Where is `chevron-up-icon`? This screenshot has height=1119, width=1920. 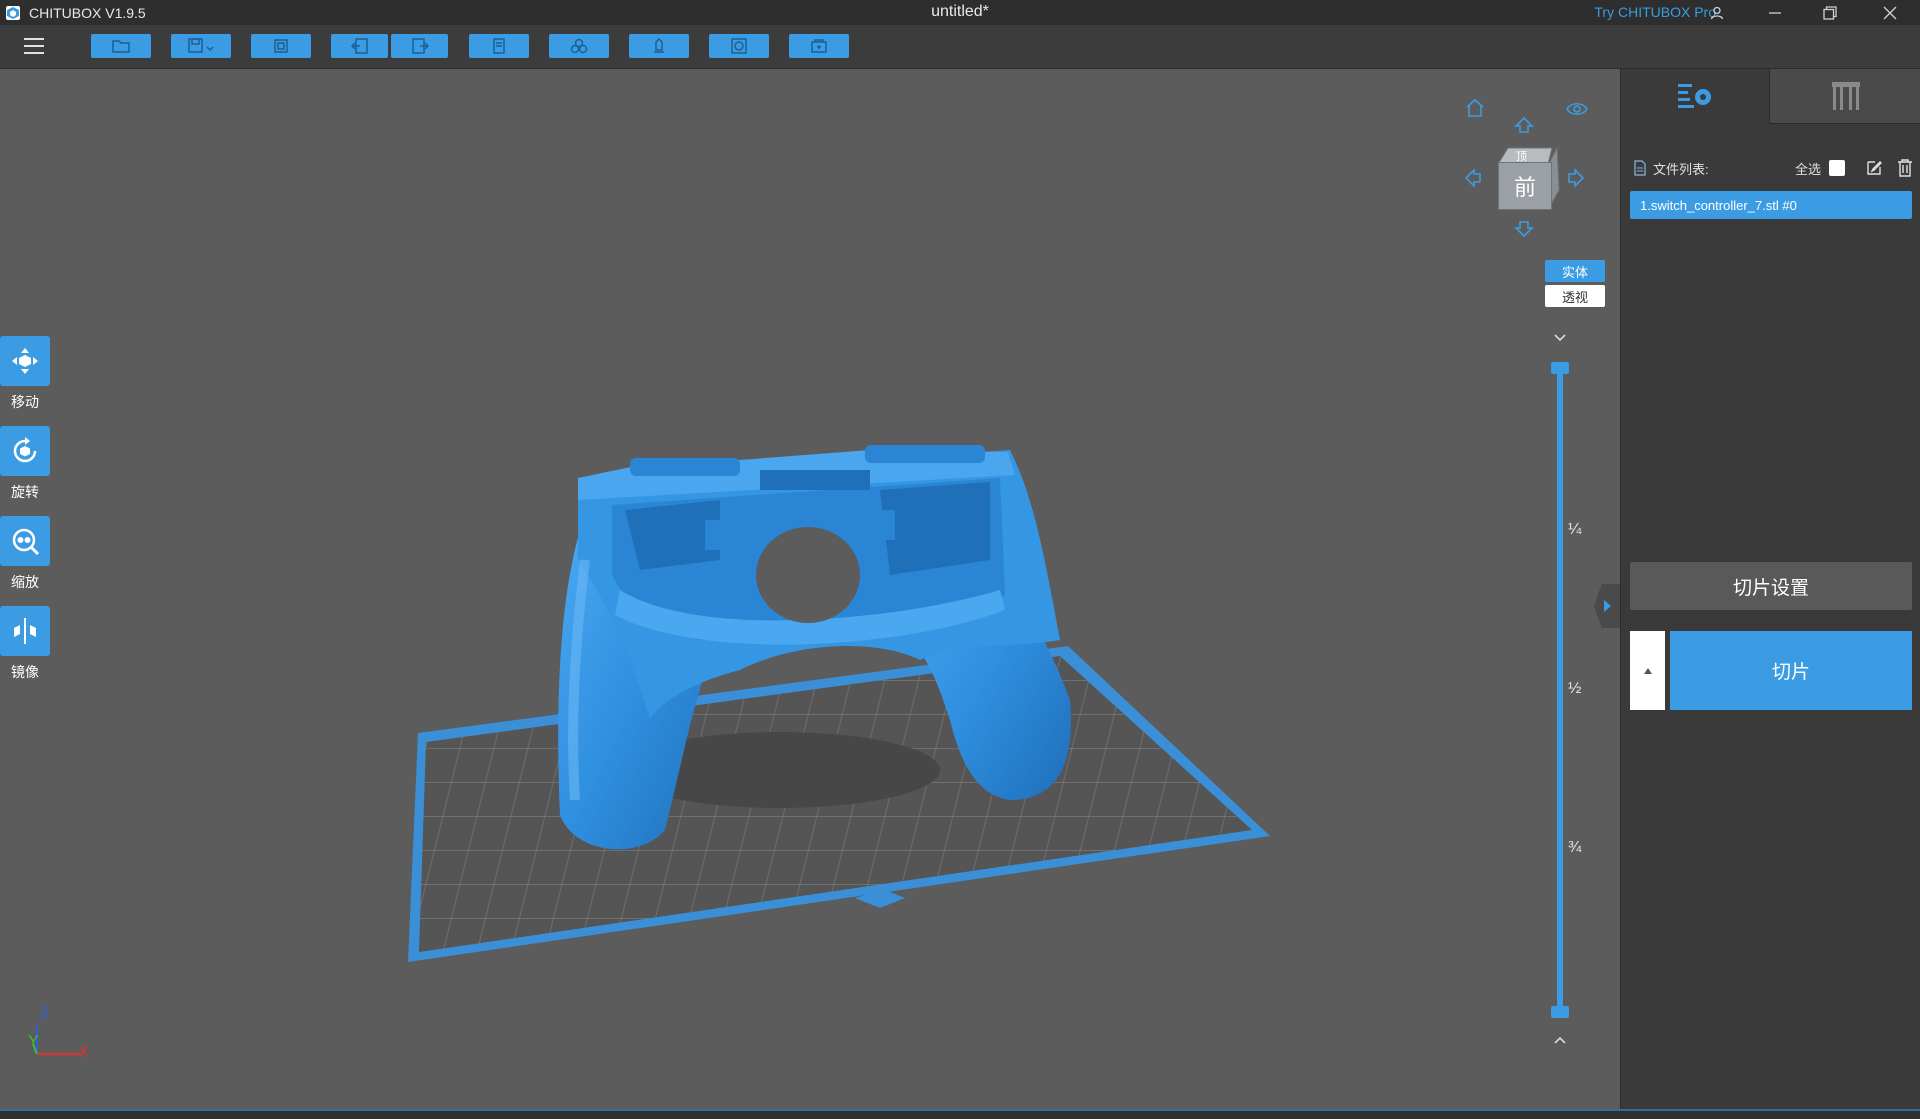
chevron-up-icon is located at coordinates (1560, 1040).